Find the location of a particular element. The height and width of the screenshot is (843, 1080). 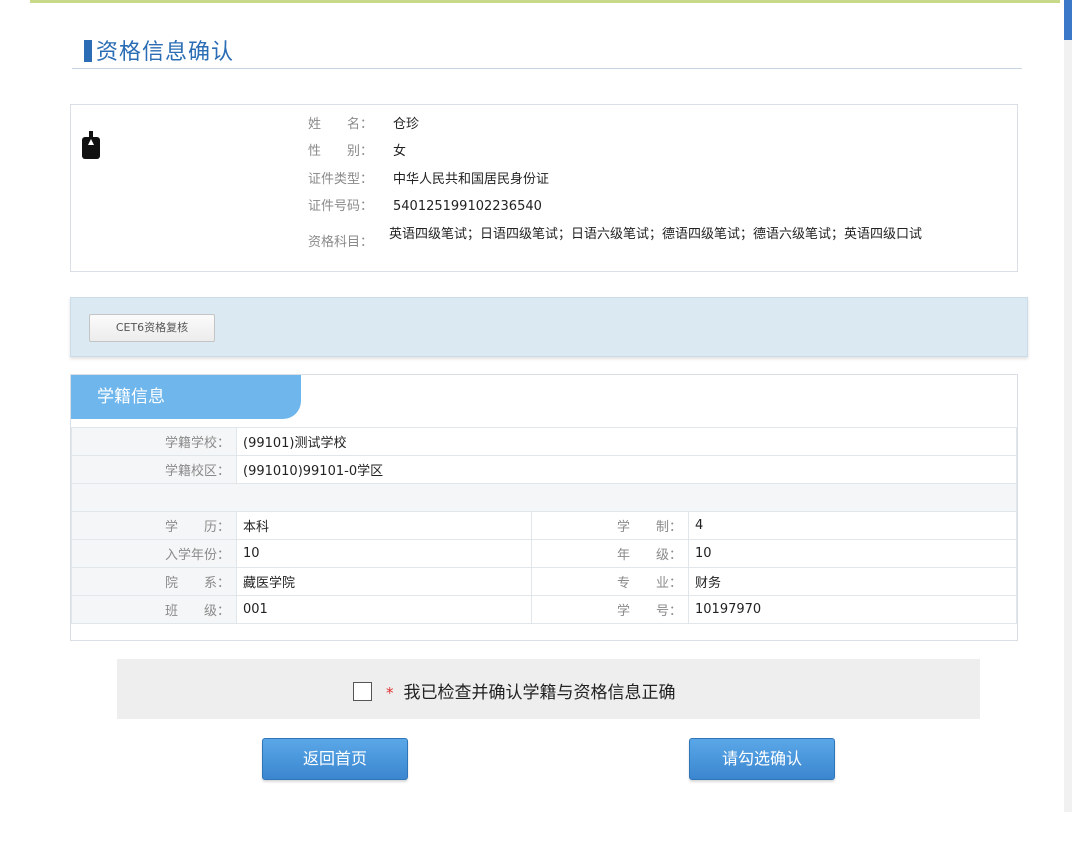

confirm-row: * 我已检查并确认学籍与资格信息正确 is located at coordinates (514, 690).